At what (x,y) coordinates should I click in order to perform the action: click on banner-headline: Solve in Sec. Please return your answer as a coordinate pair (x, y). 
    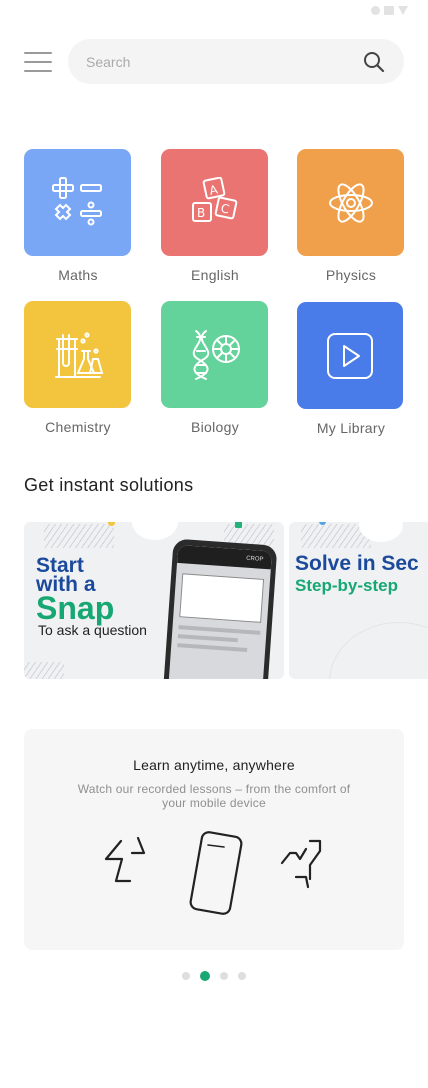
    Looking at the image, I should click on (357, 563).